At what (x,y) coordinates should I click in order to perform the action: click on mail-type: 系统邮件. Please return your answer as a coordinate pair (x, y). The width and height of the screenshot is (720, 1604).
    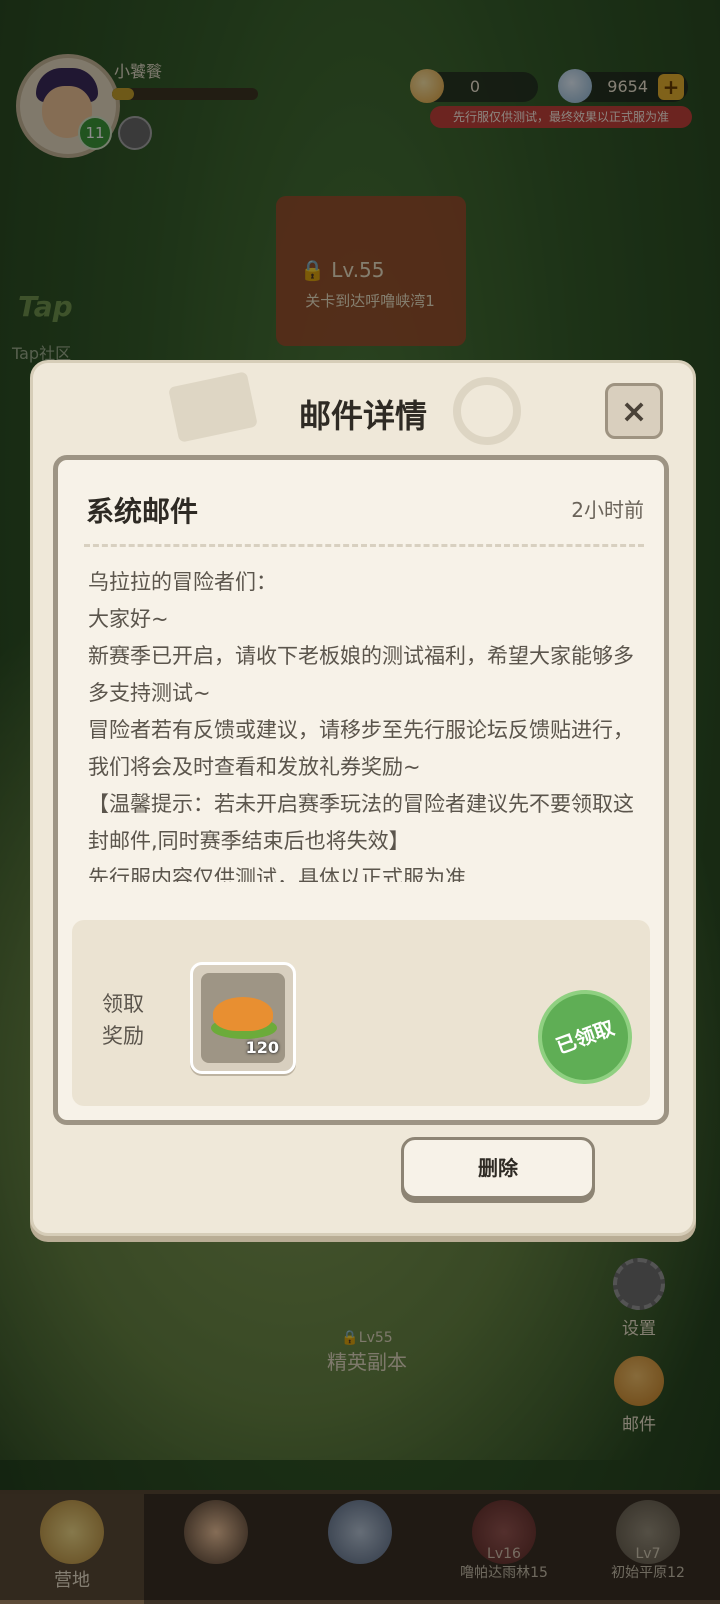
    Looking at the image, I should click on (142, 511).